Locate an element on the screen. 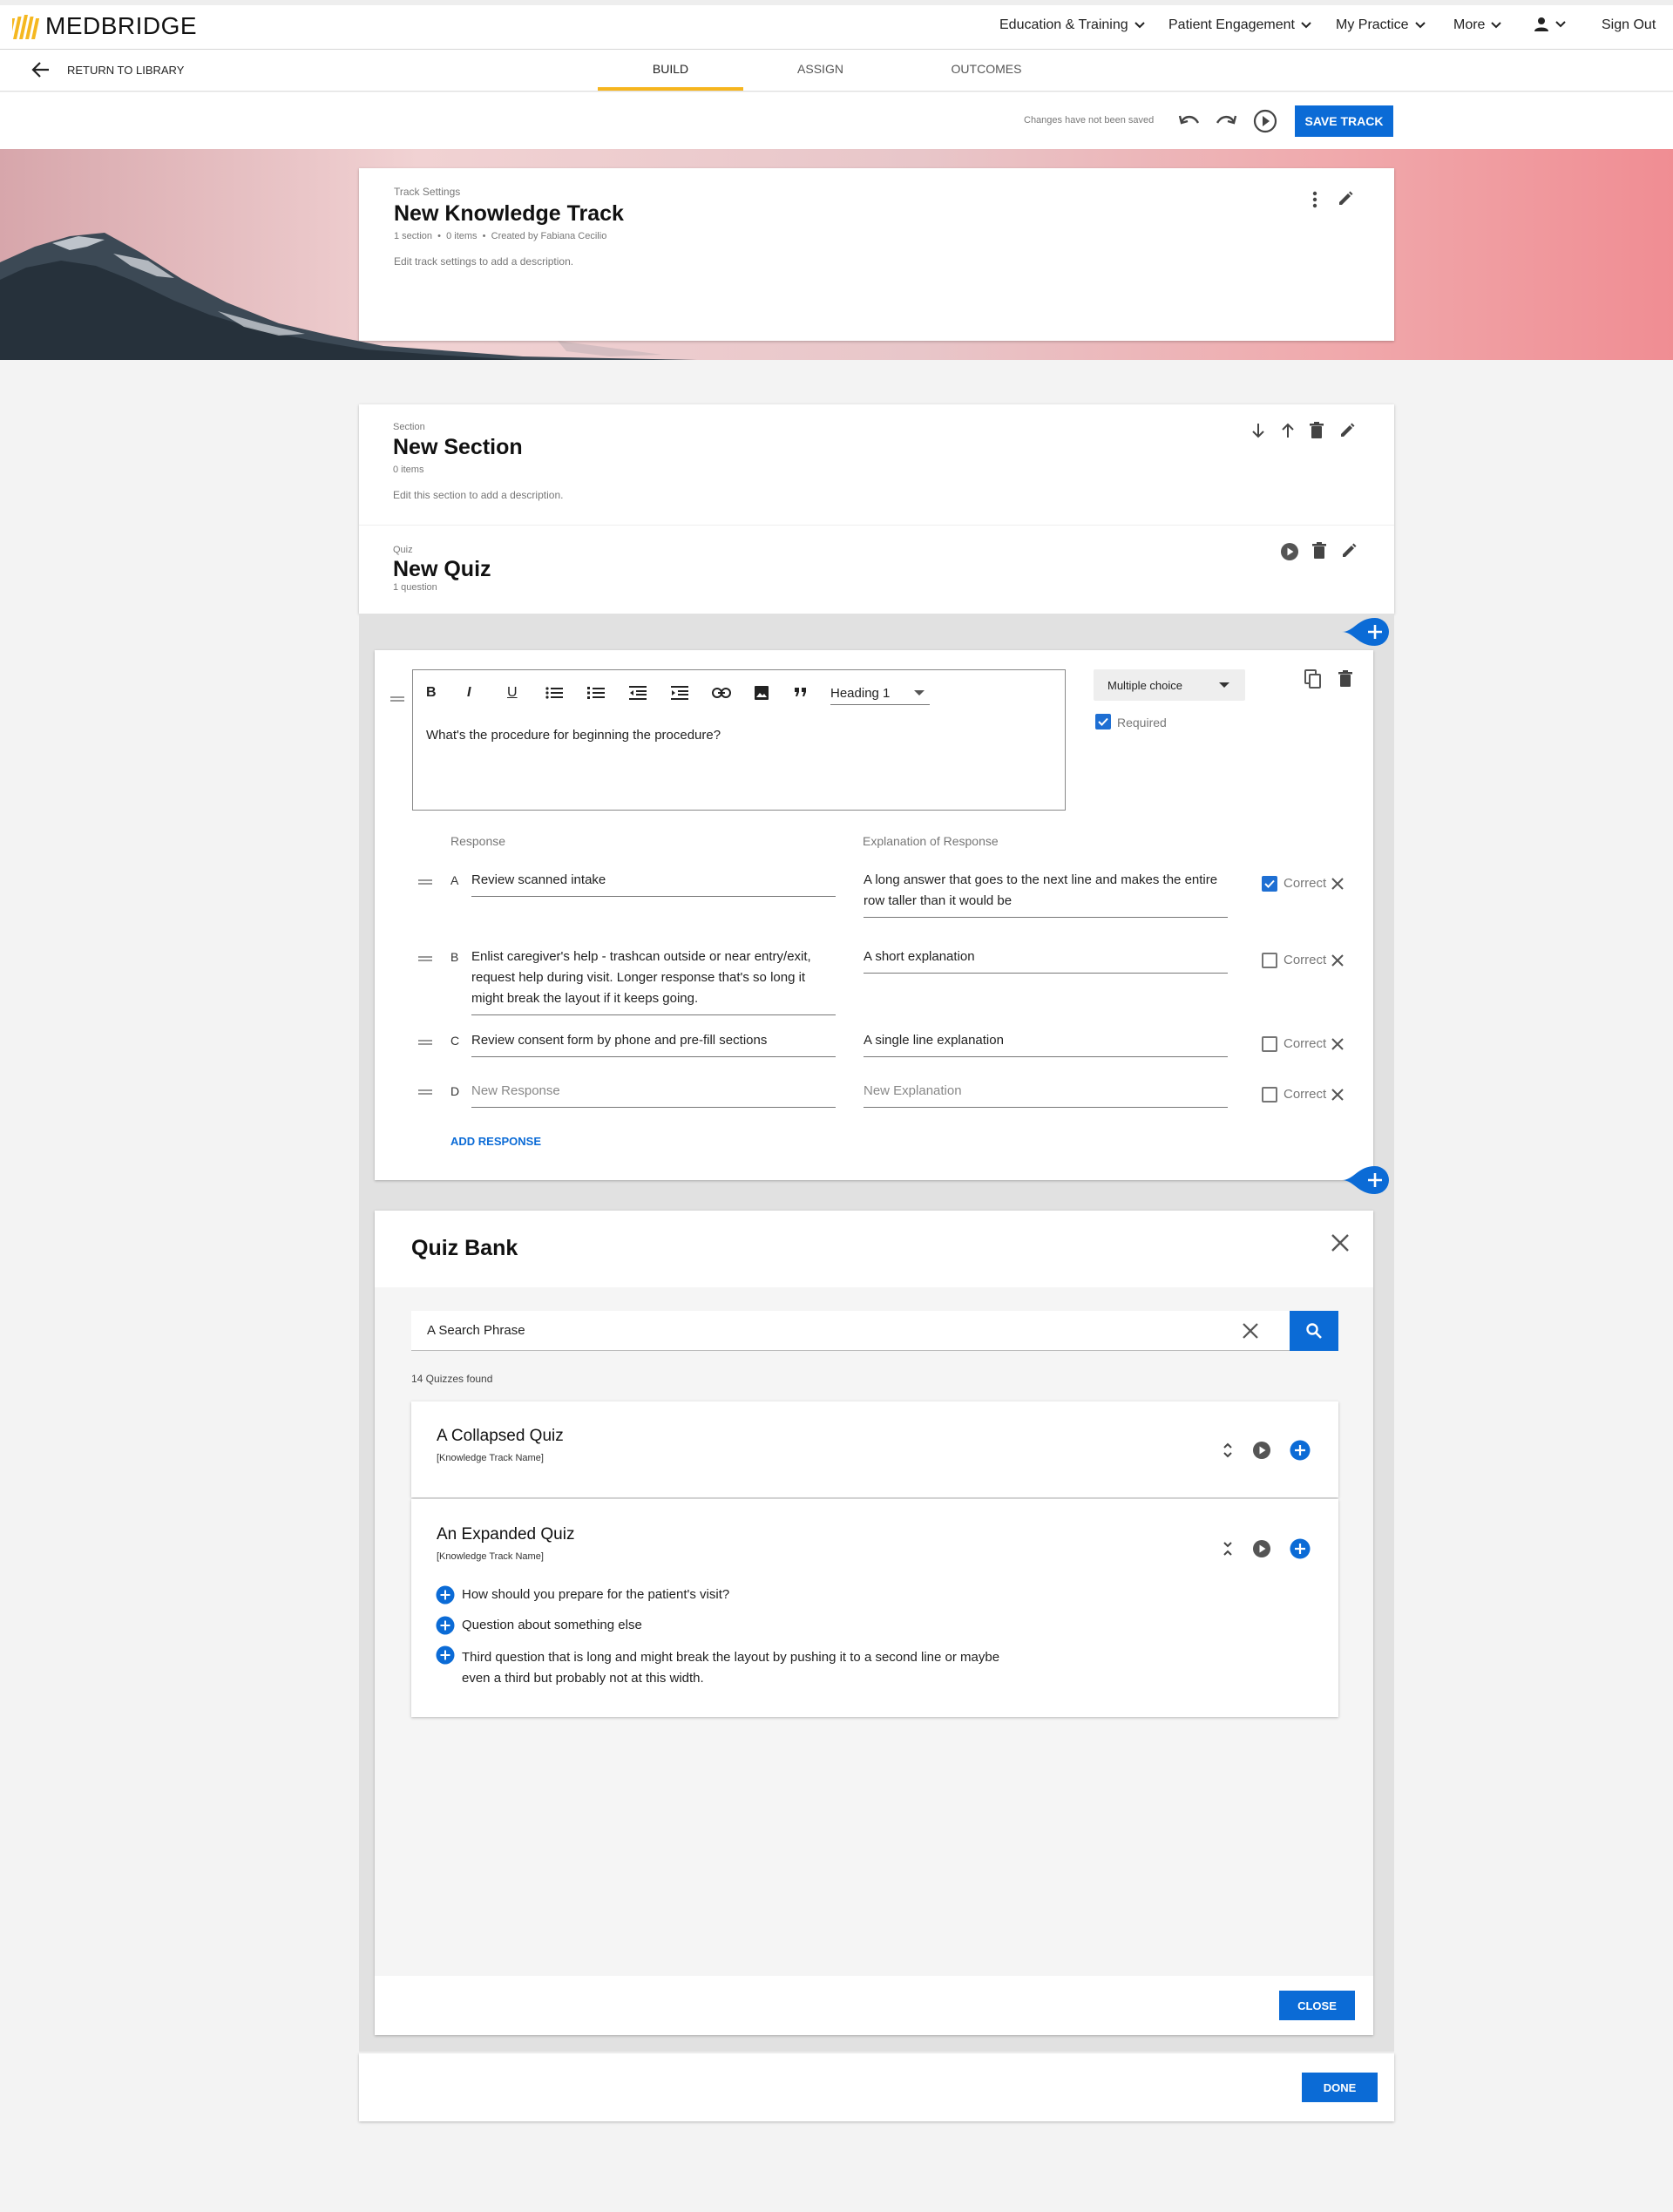 This screenshot has width=1673, height=2212. indent-icon is located at coordinates (679, 693).